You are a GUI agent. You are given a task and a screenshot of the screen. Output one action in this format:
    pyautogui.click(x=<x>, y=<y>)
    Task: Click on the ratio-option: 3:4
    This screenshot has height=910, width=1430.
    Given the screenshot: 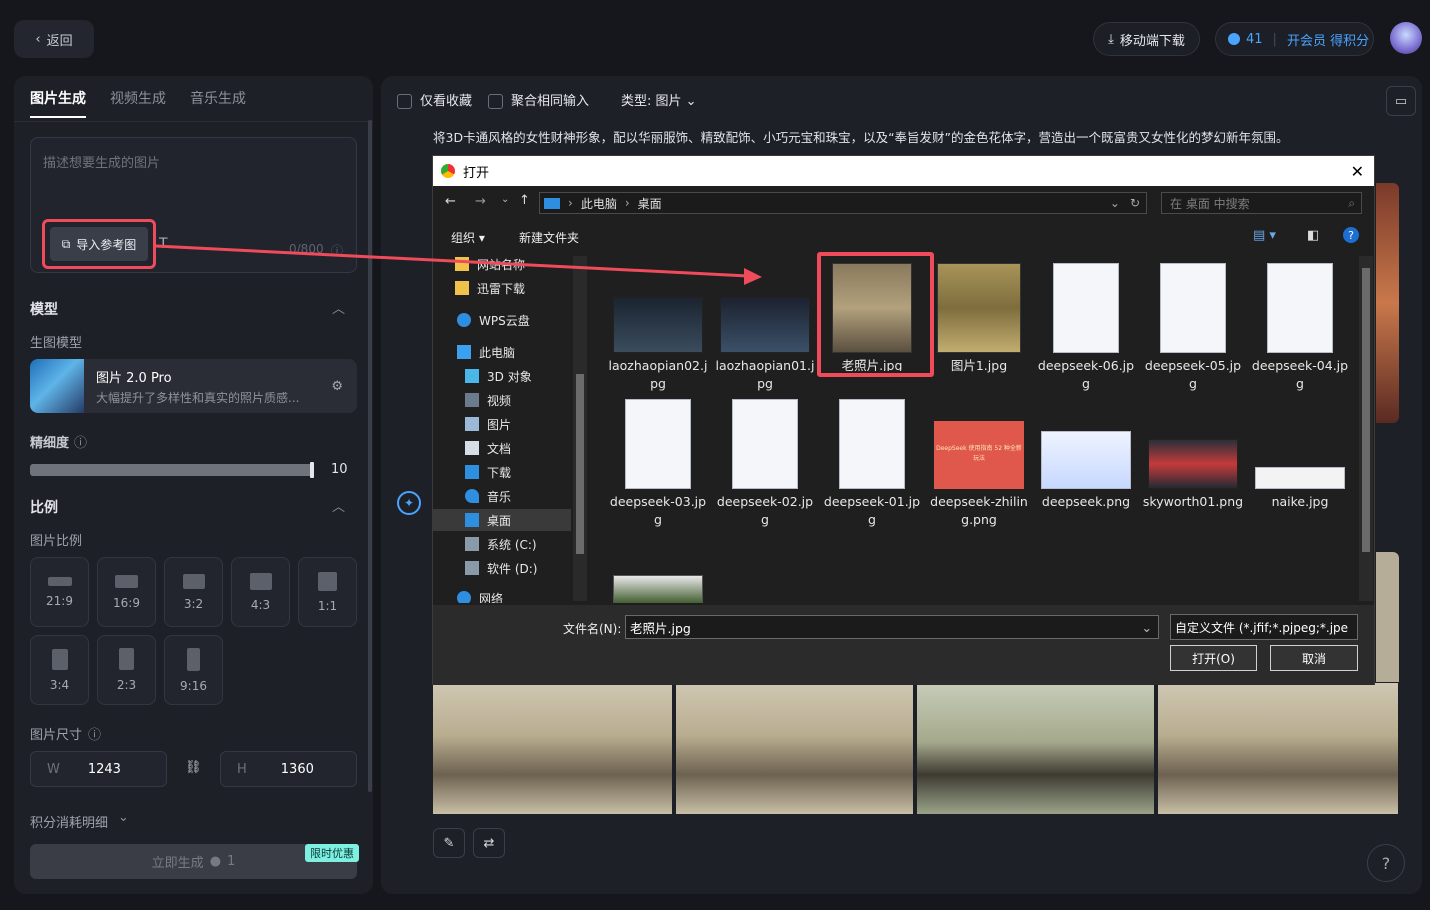 What is the action you would take?
    pyautogui.click(x=59, y=670)
    